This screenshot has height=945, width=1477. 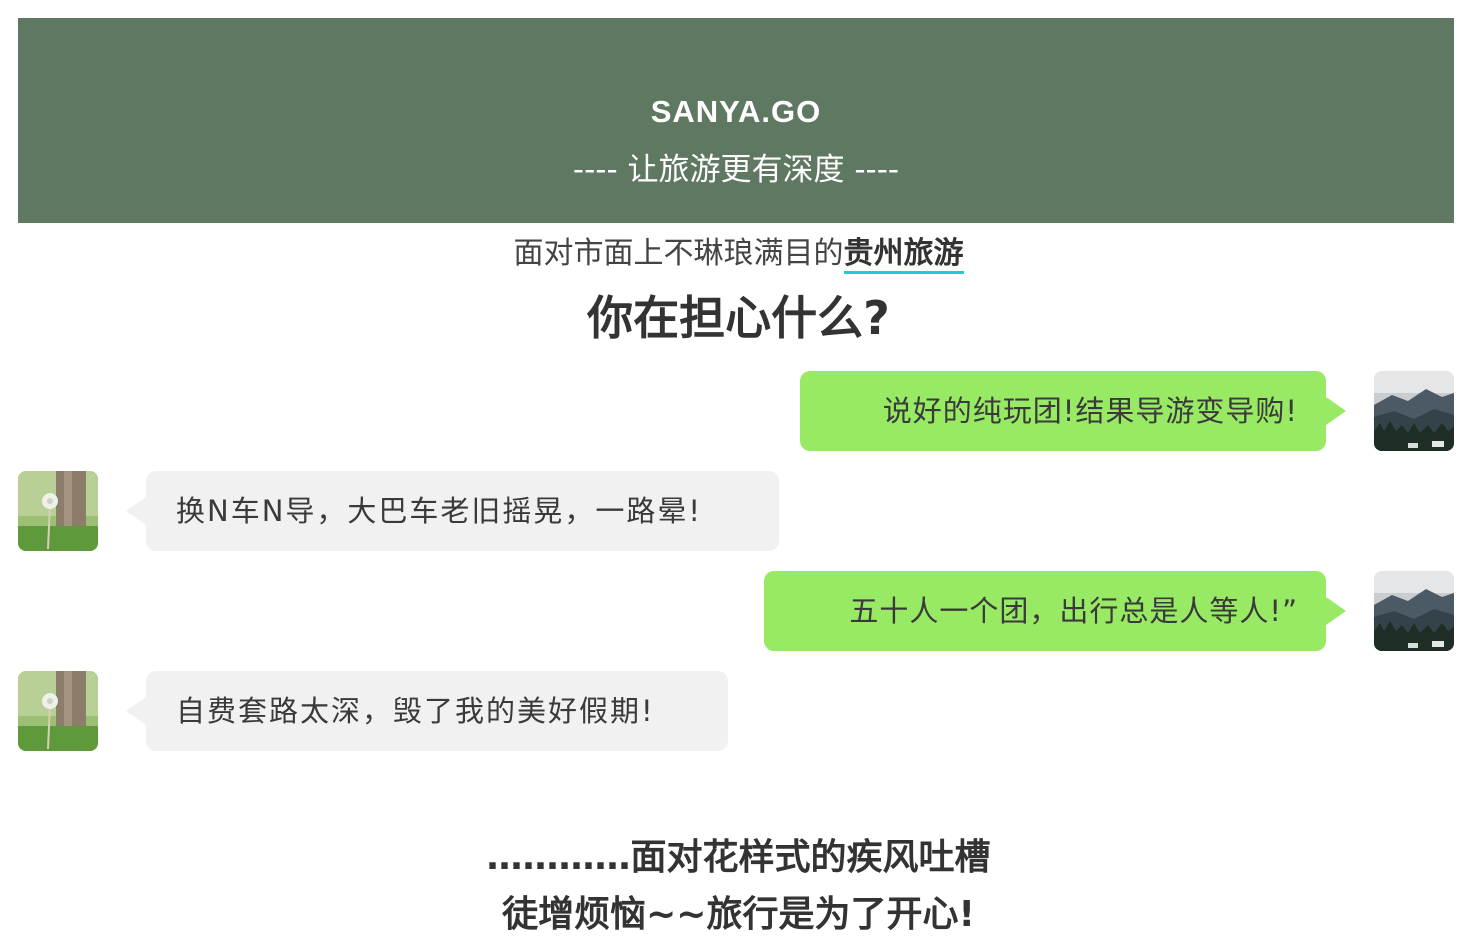 I want to click on question-heading: 你在担心什么?, so click(x=738, y=318).